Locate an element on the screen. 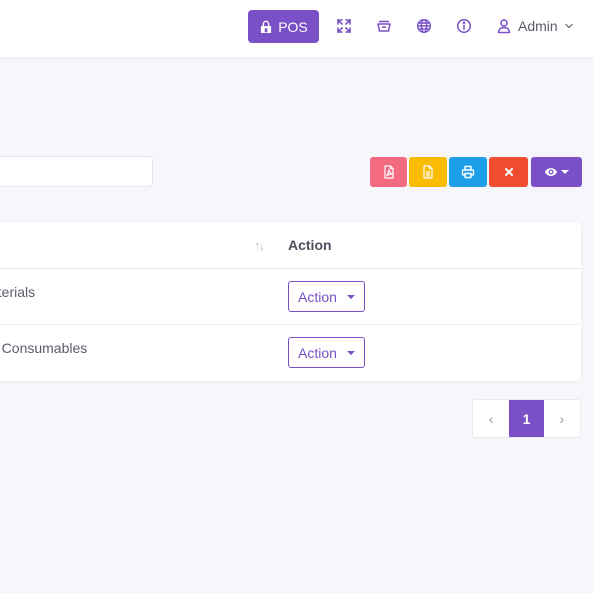 The height and width of the screenshot is (593, 593). basket-icon is located at coordinates (384, 26).